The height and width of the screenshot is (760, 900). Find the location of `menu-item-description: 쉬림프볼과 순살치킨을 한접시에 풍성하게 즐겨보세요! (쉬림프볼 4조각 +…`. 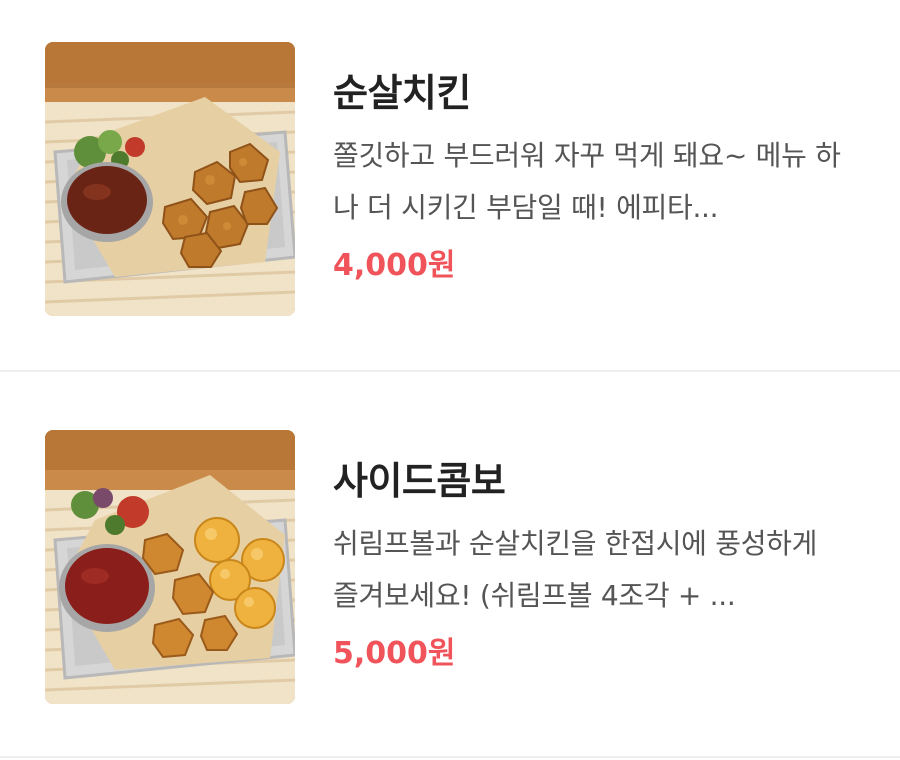

menu-item-description: 쉬림프볼과 순살치킨을 한접시에 풍성하게 즐겨보세요! (쉬림프볼 4조각 +… is located at coordinates (575, 569).